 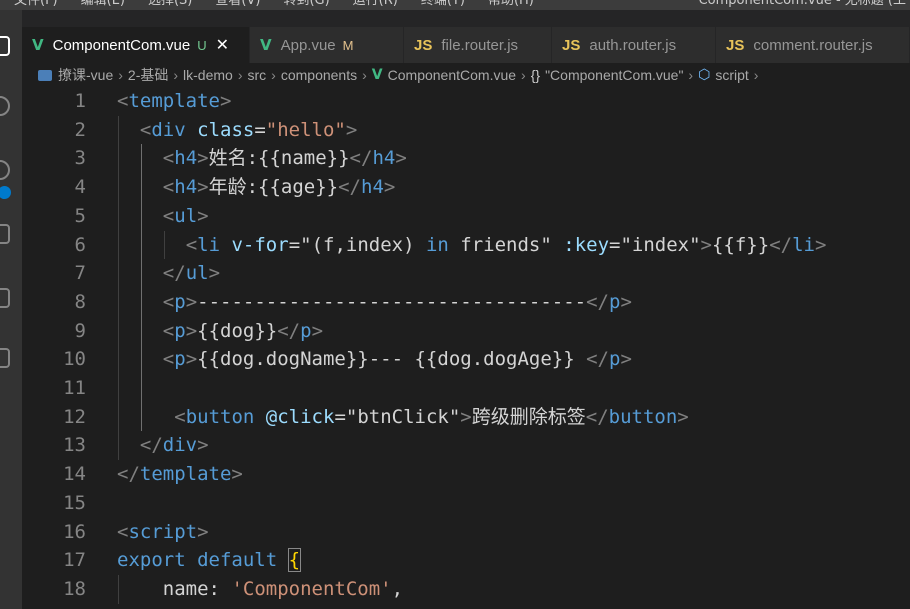 I want to click on tab-label: file.router.js, so click(x=480, y=45).